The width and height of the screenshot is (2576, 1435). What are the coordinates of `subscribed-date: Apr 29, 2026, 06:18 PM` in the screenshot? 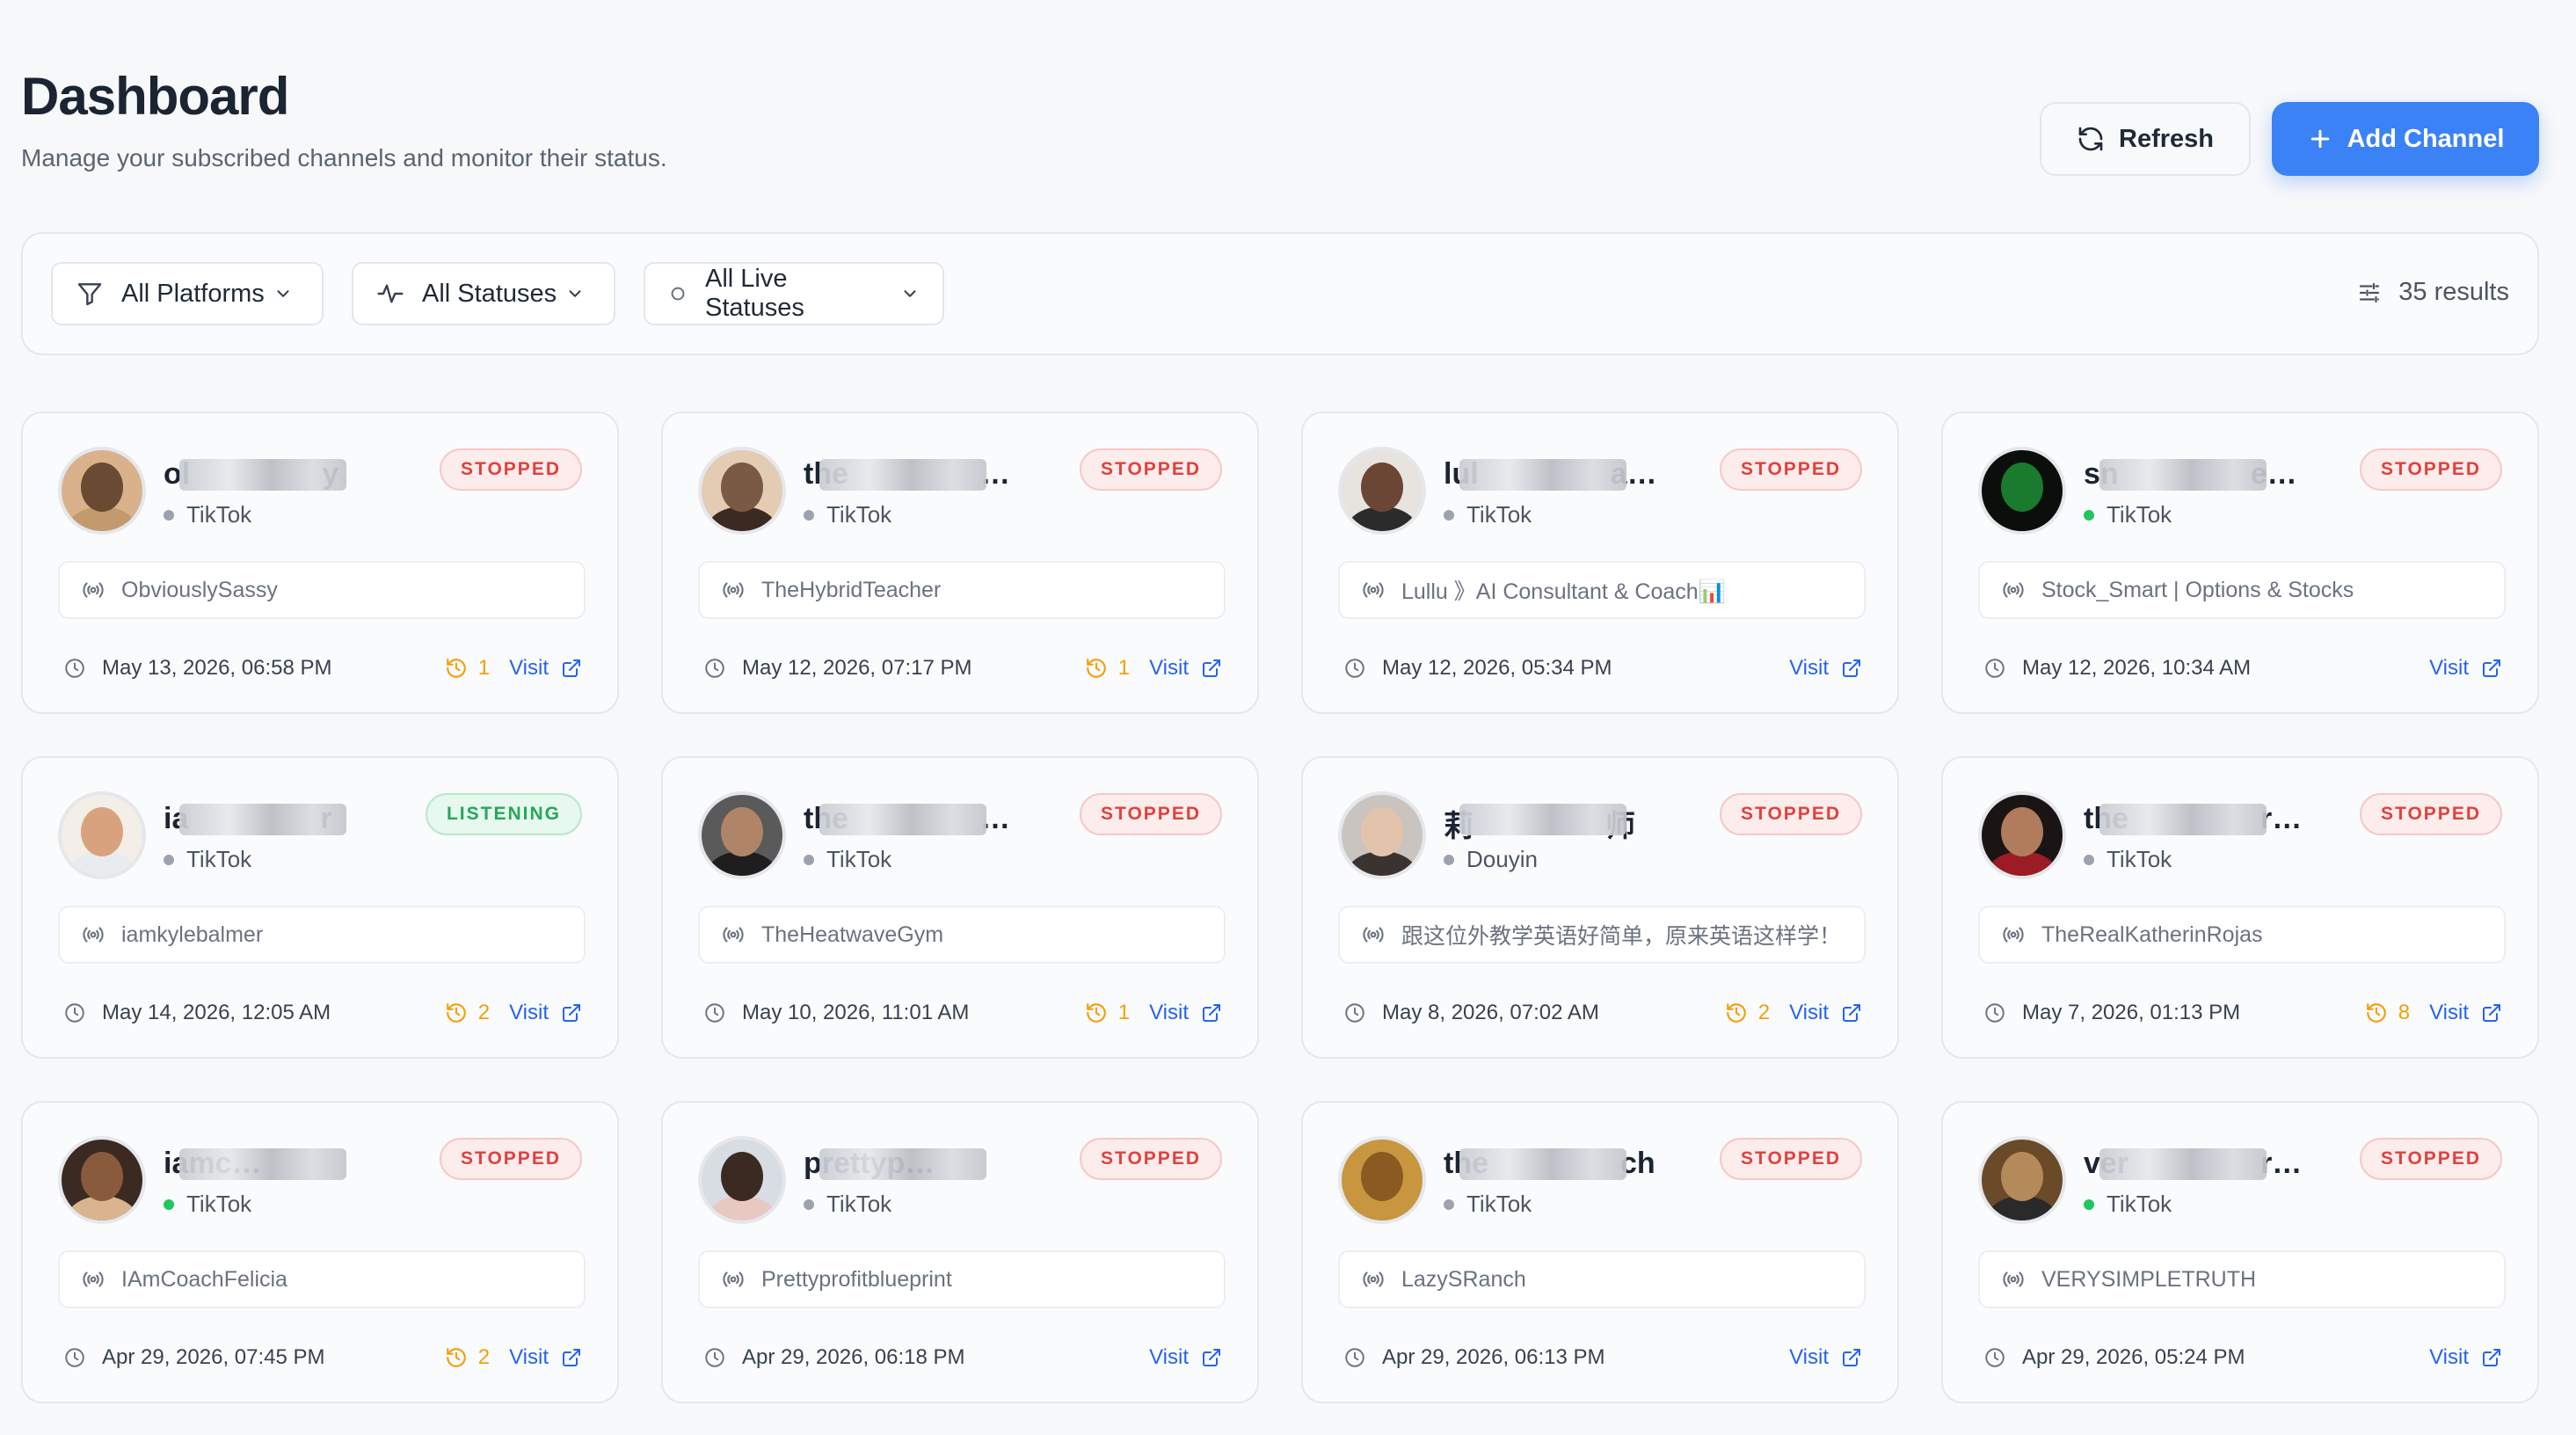 It's located at (834, 1357).